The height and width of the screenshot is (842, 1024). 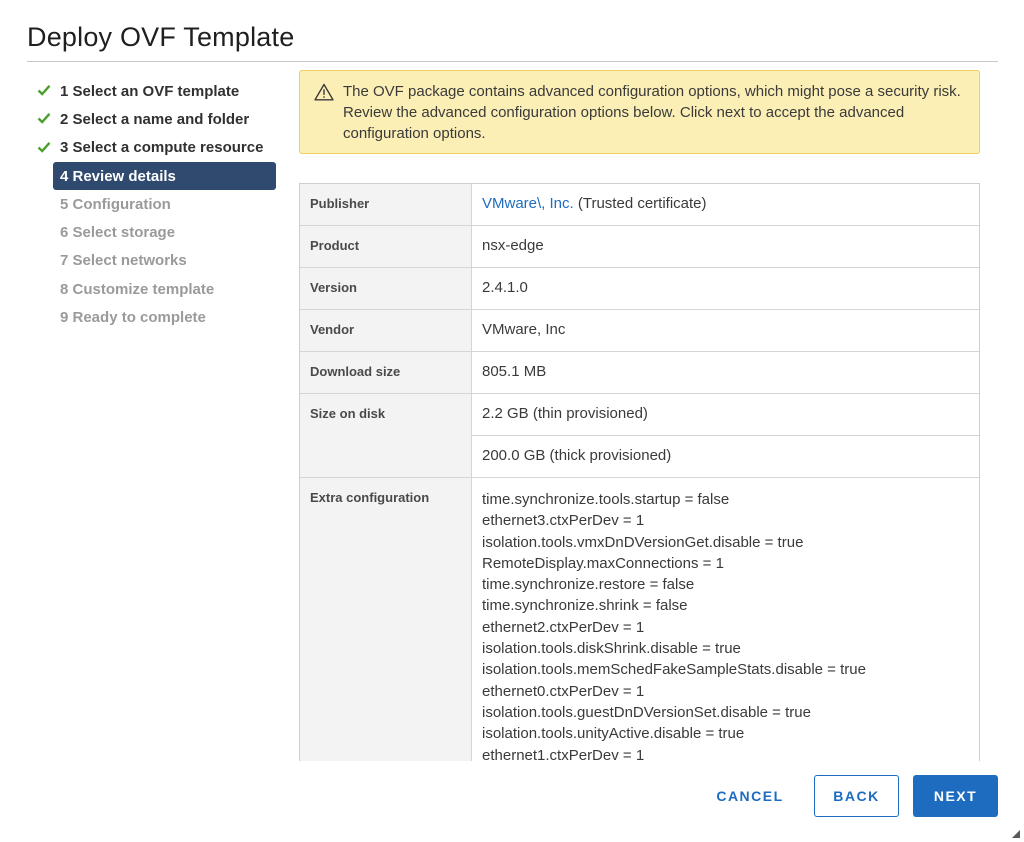 I want to click on row-label: Download size, so click(x=386, y=372).